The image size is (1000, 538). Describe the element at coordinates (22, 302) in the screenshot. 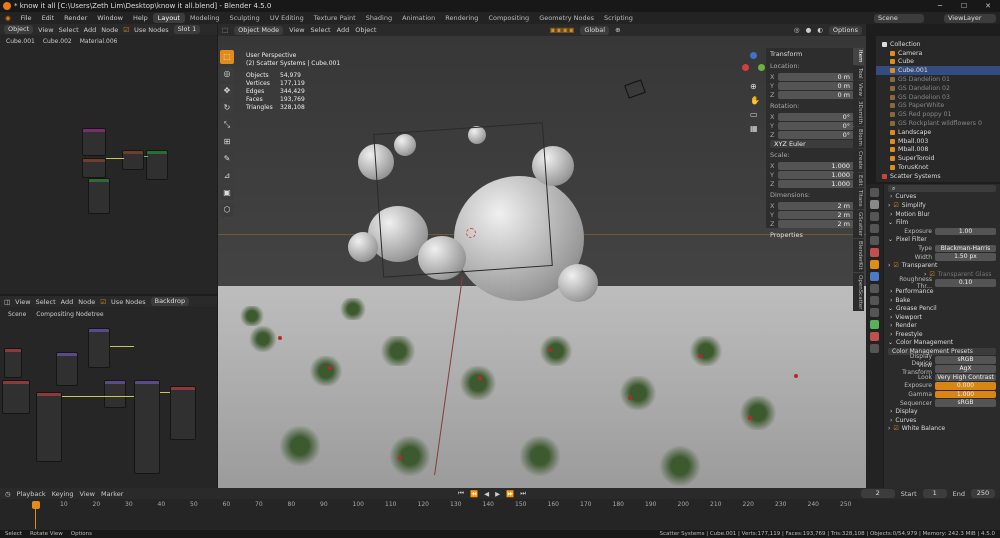

I see `comp-menu-view: View` at that location.